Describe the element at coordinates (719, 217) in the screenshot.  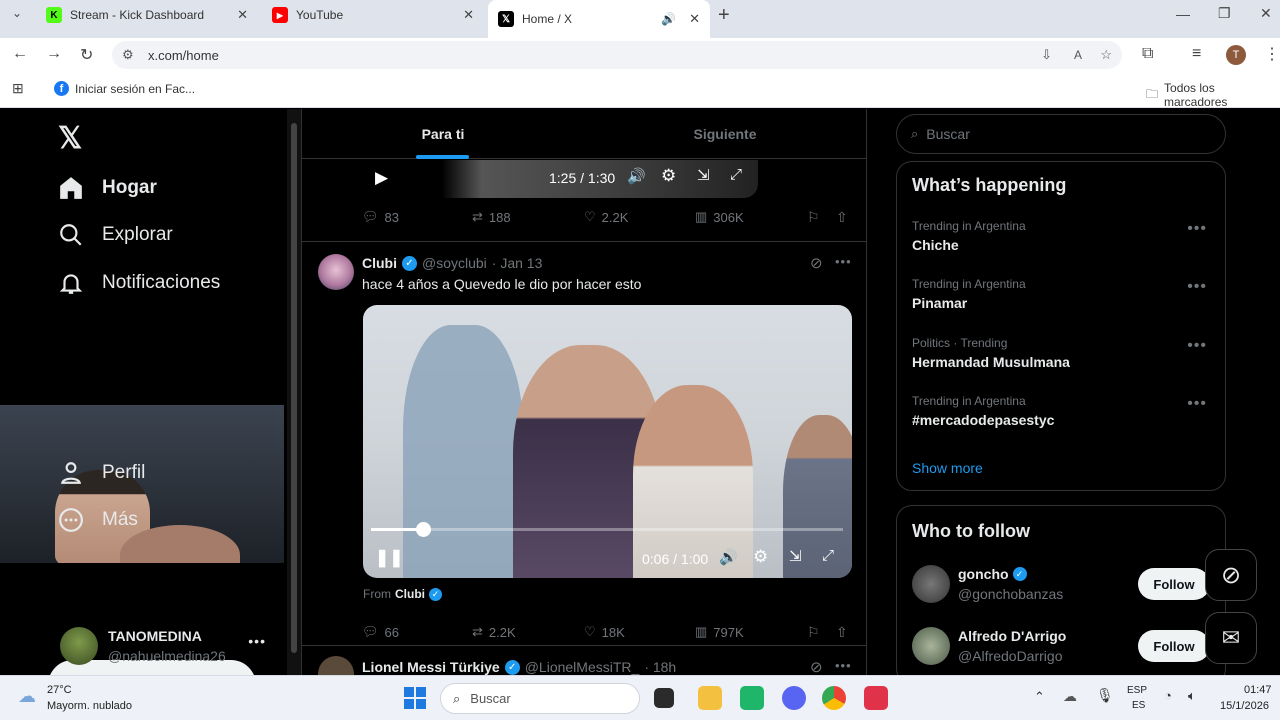
I see `views-button: ▥ 306K` at that location.